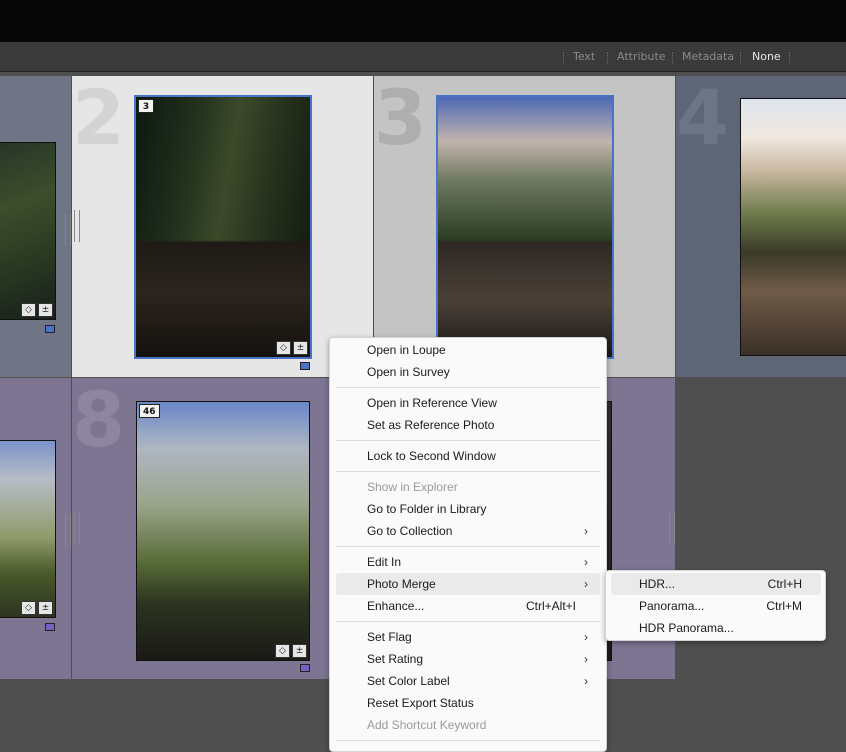 The height and width of the screenshot is (752, 846). What do you see at coordinates (468, 681) in the screenshot?
I see `menu-item-set-color-label: Set Color Label ›` at bounding box center [468, 681].